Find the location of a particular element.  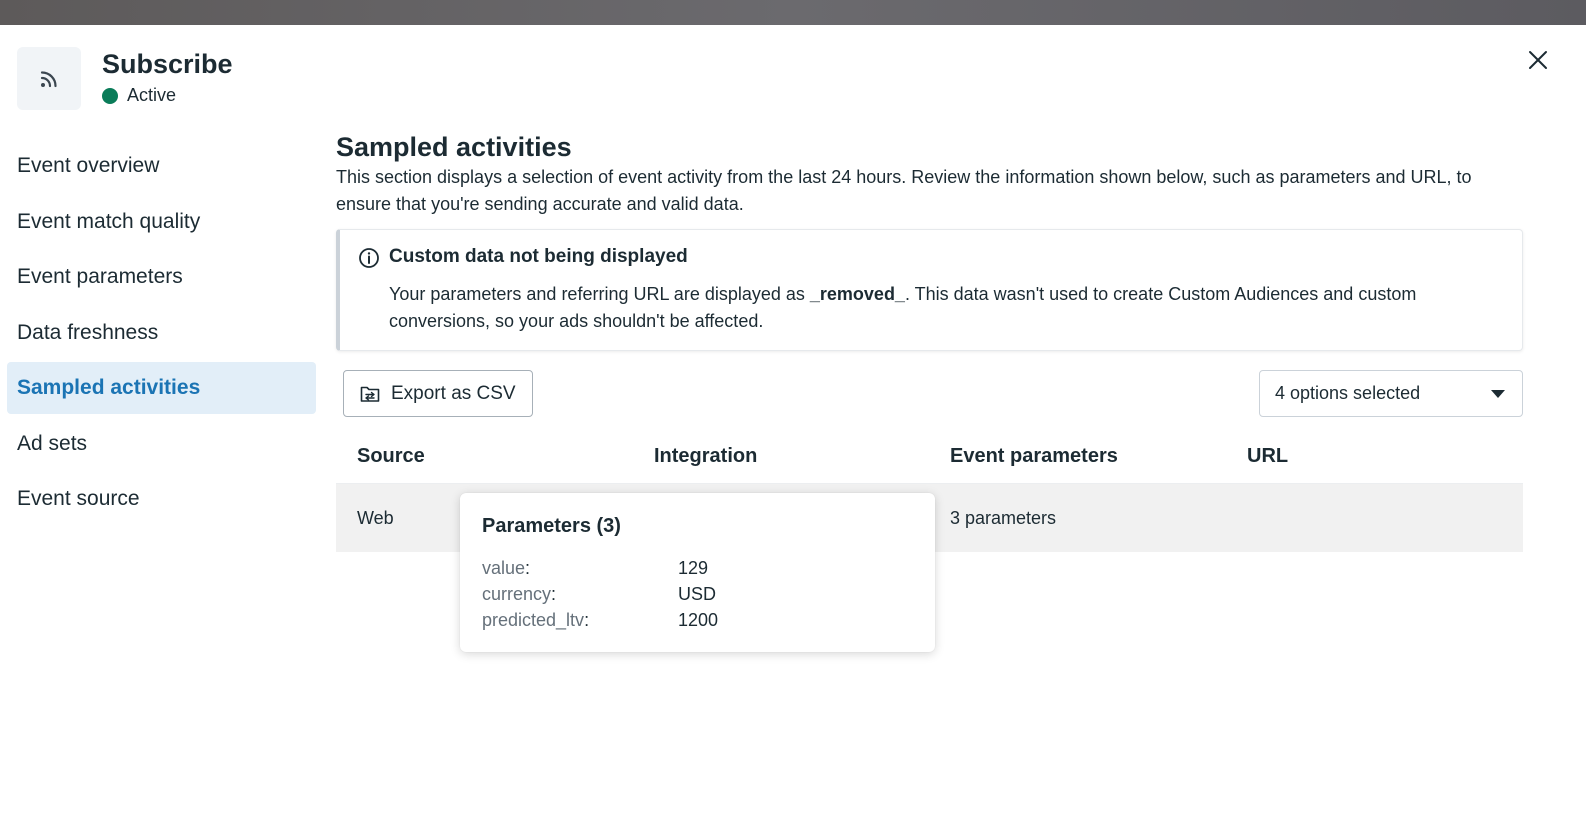

column-header-source: Source is located at coordinates (391, 456).